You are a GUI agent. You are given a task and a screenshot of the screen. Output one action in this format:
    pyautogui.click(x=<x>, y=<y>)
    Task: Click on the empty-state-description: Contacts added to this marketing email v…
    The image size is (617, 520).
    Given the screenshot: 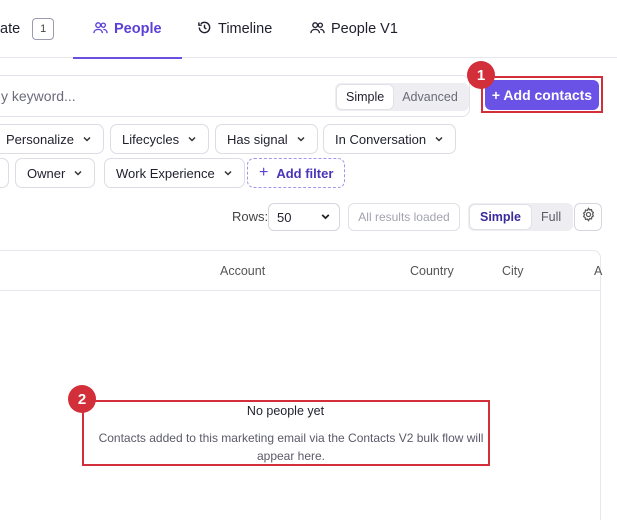 What is the action you would take?
    pyautogui.click(x=291, y=447)
    